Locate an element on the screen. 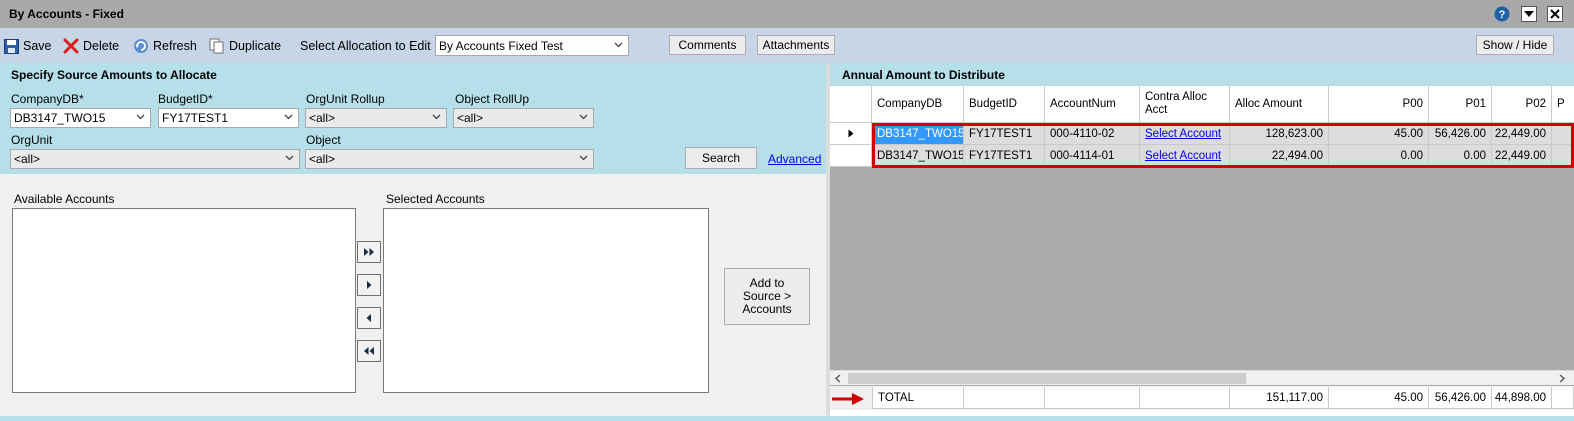 The height and width of the screenshot is (421, 1574). table-cell: 128,623.00 is located at coordinates (1279, 134).